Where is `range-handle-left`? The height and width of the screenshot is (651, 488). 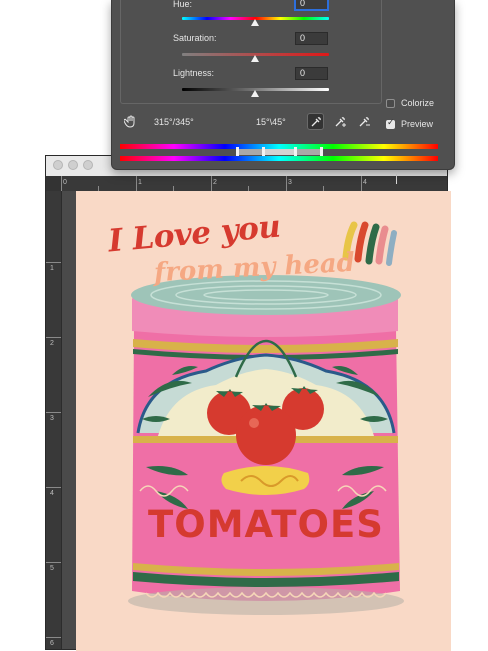 range-handle-left is located at coordinates (237, 151).